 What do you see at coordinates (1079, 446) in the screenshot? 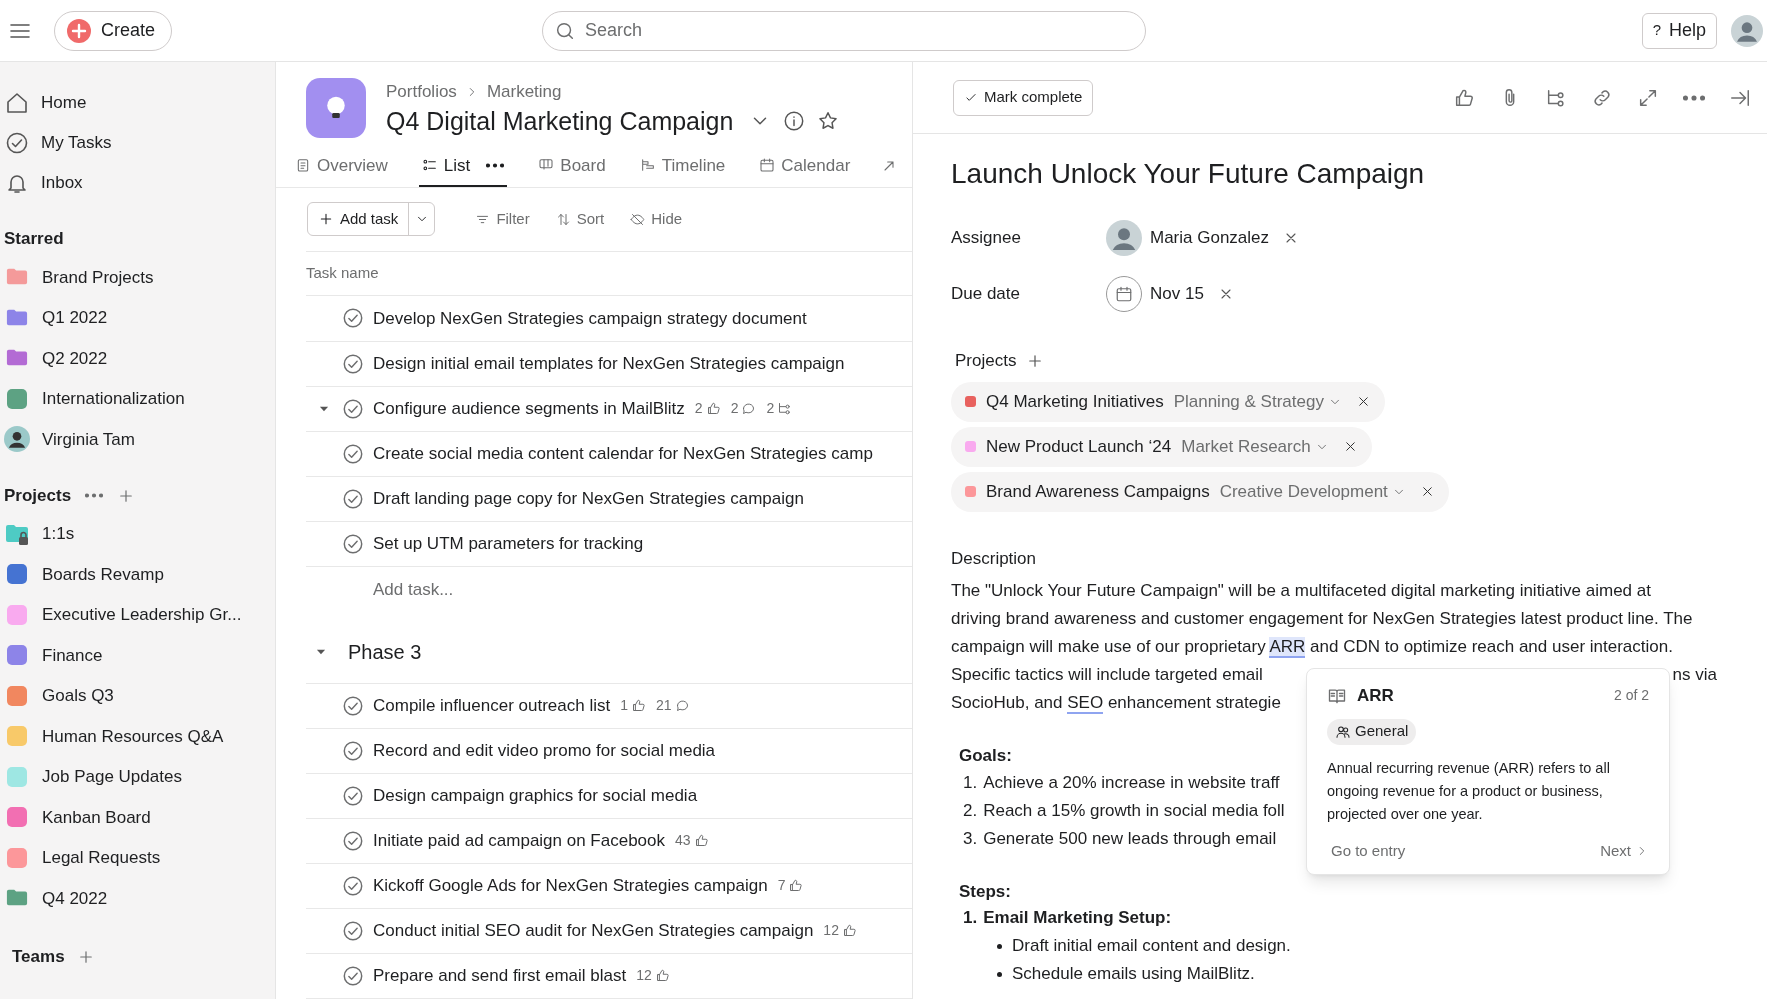
I see `project-name: New Product Launch ‘24` at bounding box center [1079, 446].